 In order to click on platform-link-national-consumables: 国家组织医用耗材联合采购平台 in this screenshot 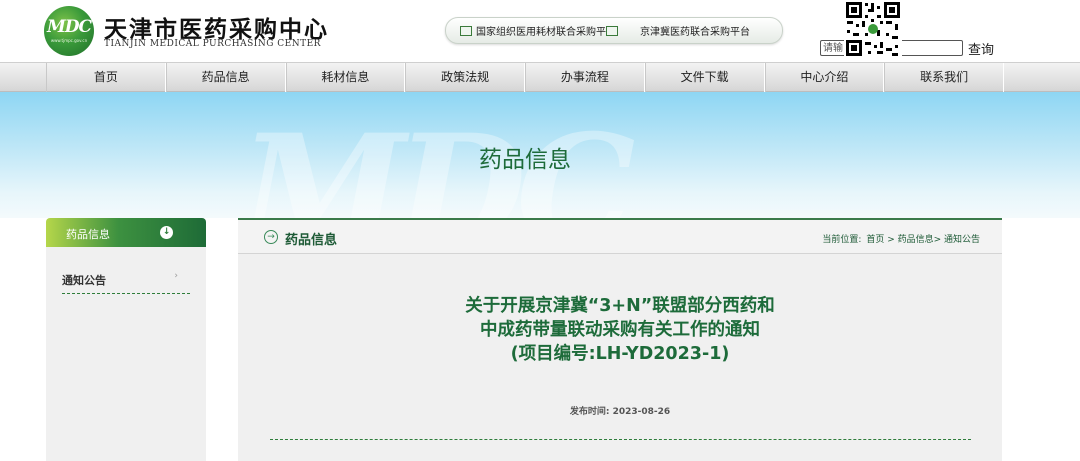, I will do `click(538, 30)`.